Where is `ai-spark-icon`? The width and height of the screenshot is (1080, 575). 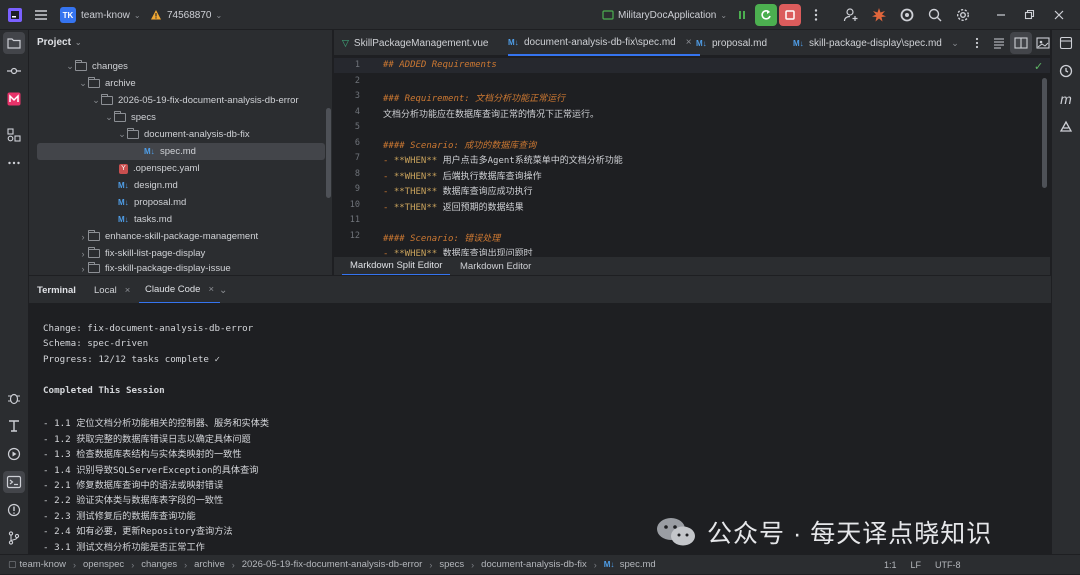
ai-spark-icon is located at coordinates (879, 15).